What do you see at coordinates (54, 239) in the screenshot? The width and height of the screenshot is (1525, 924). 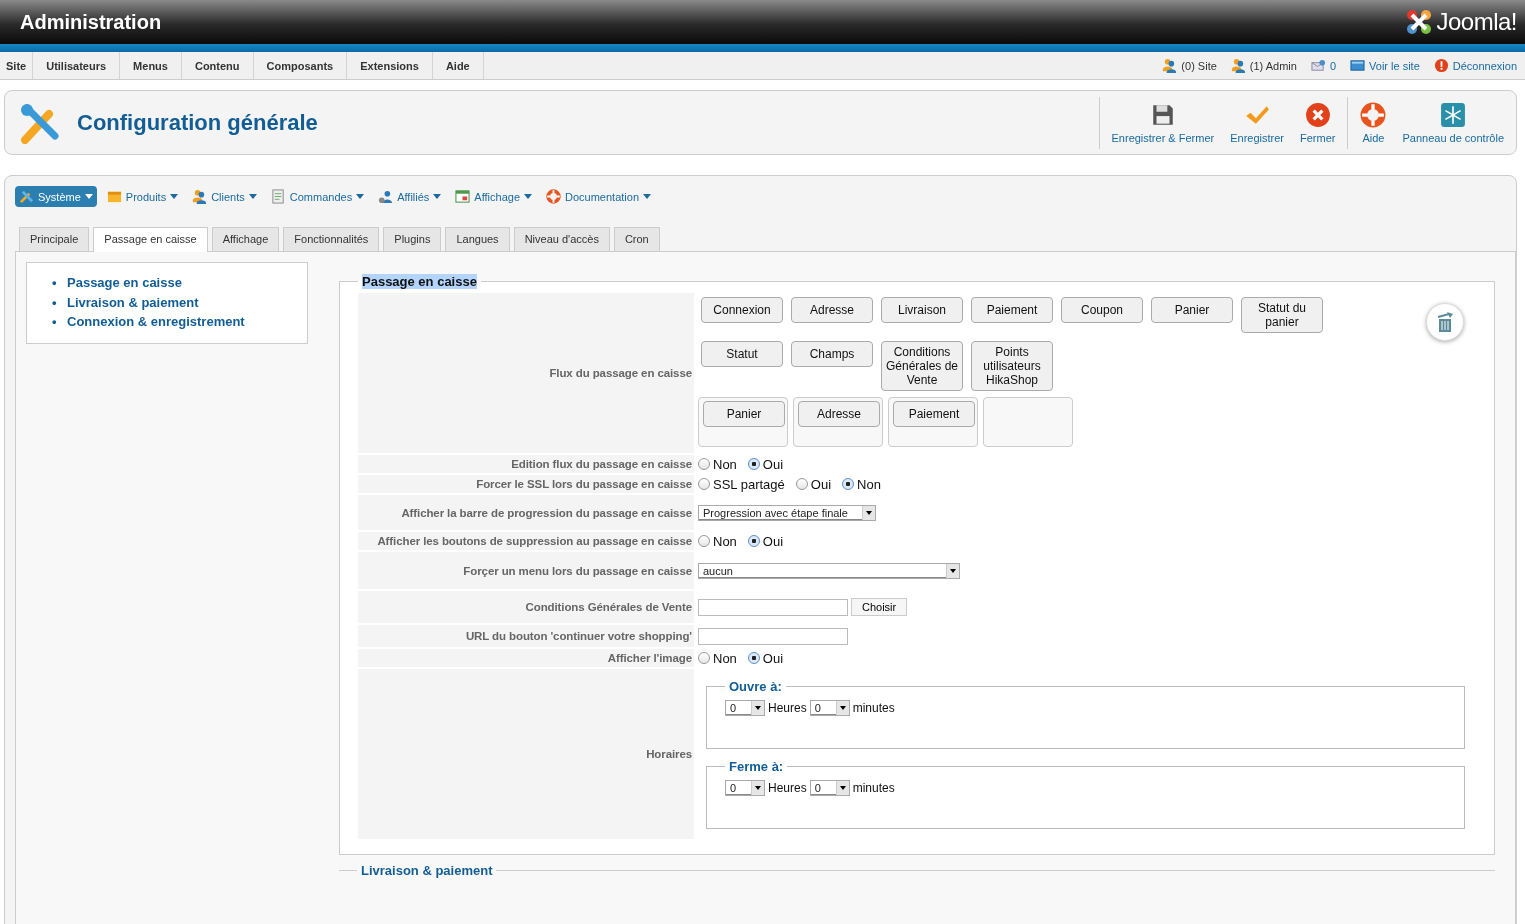 I see `tab: Principale` at bounding box center [54, 239].